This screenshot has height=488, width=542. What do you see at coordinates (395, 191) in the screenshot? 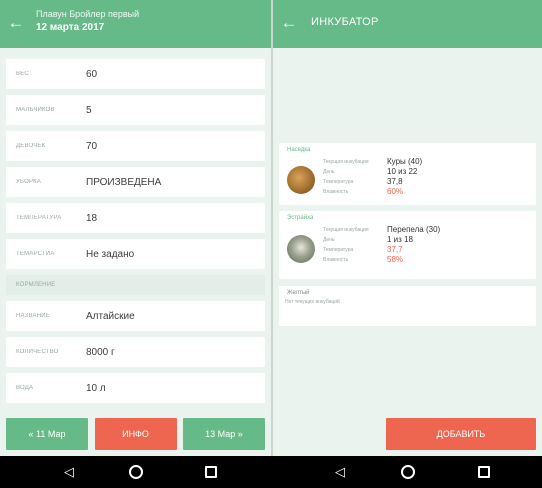
I see `row-value: 60%` at bounding box center [395, 191].